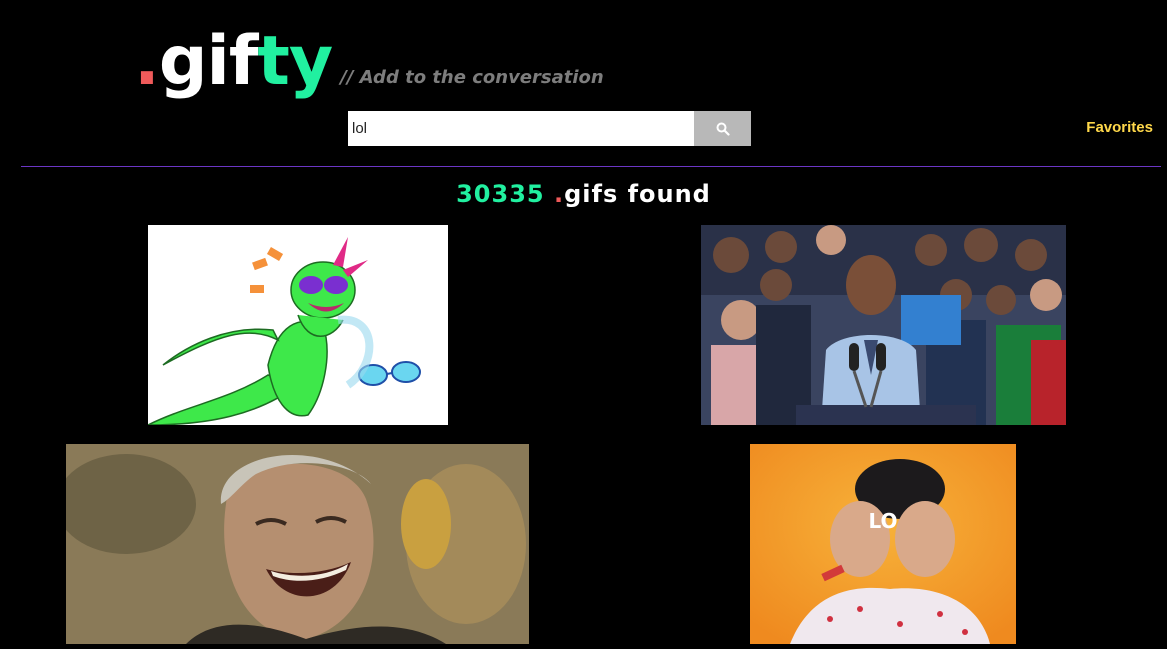 This screenshot has height=649, width=1167. I want to click on header-divider, so click(591, 166).